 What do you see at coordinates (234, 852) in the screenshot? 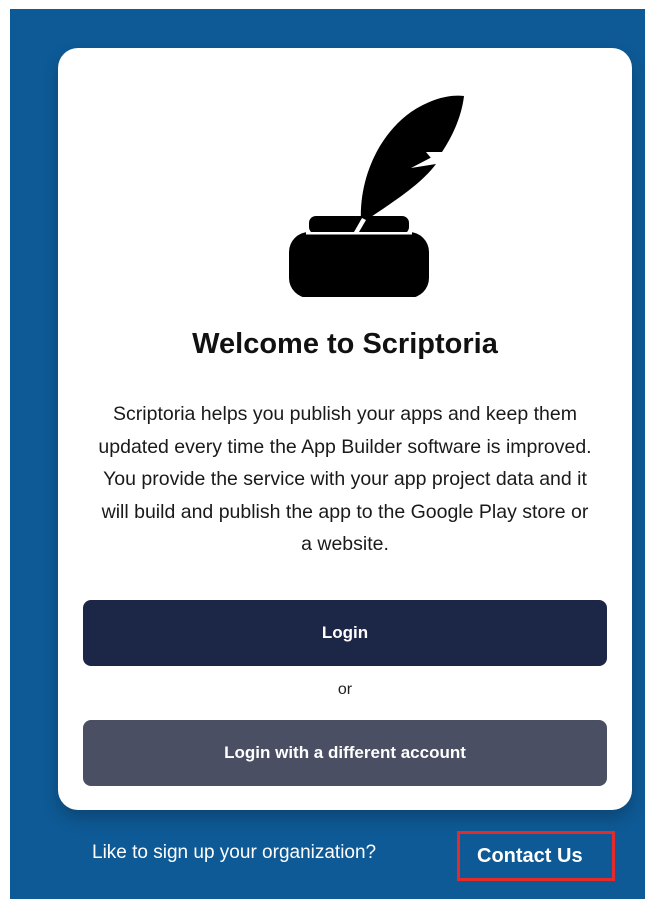
I see `signup-prompt: Like to sign up your organization?` at bounding box center [234, 852].